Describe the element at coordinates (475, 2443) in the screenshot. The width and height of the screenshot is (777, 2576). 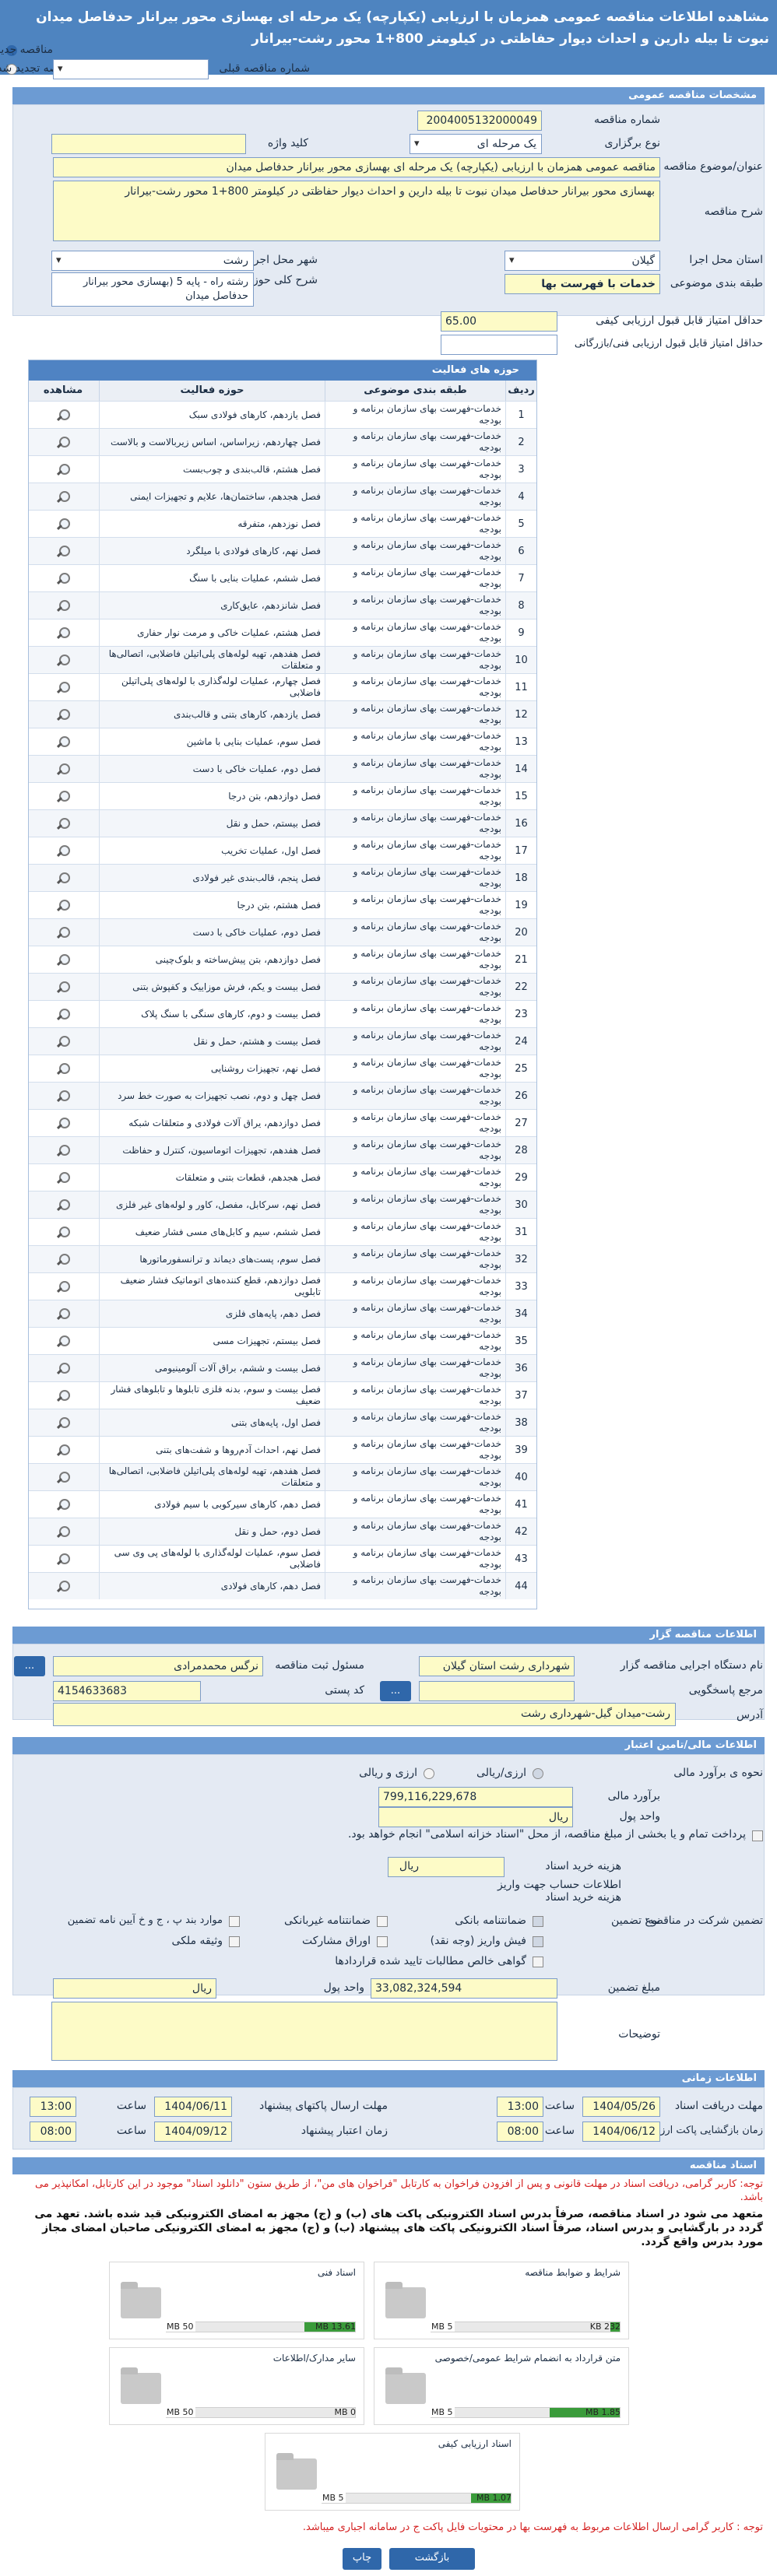
I see `doc-title: اسناد ارزیابی کیفی` at that location.